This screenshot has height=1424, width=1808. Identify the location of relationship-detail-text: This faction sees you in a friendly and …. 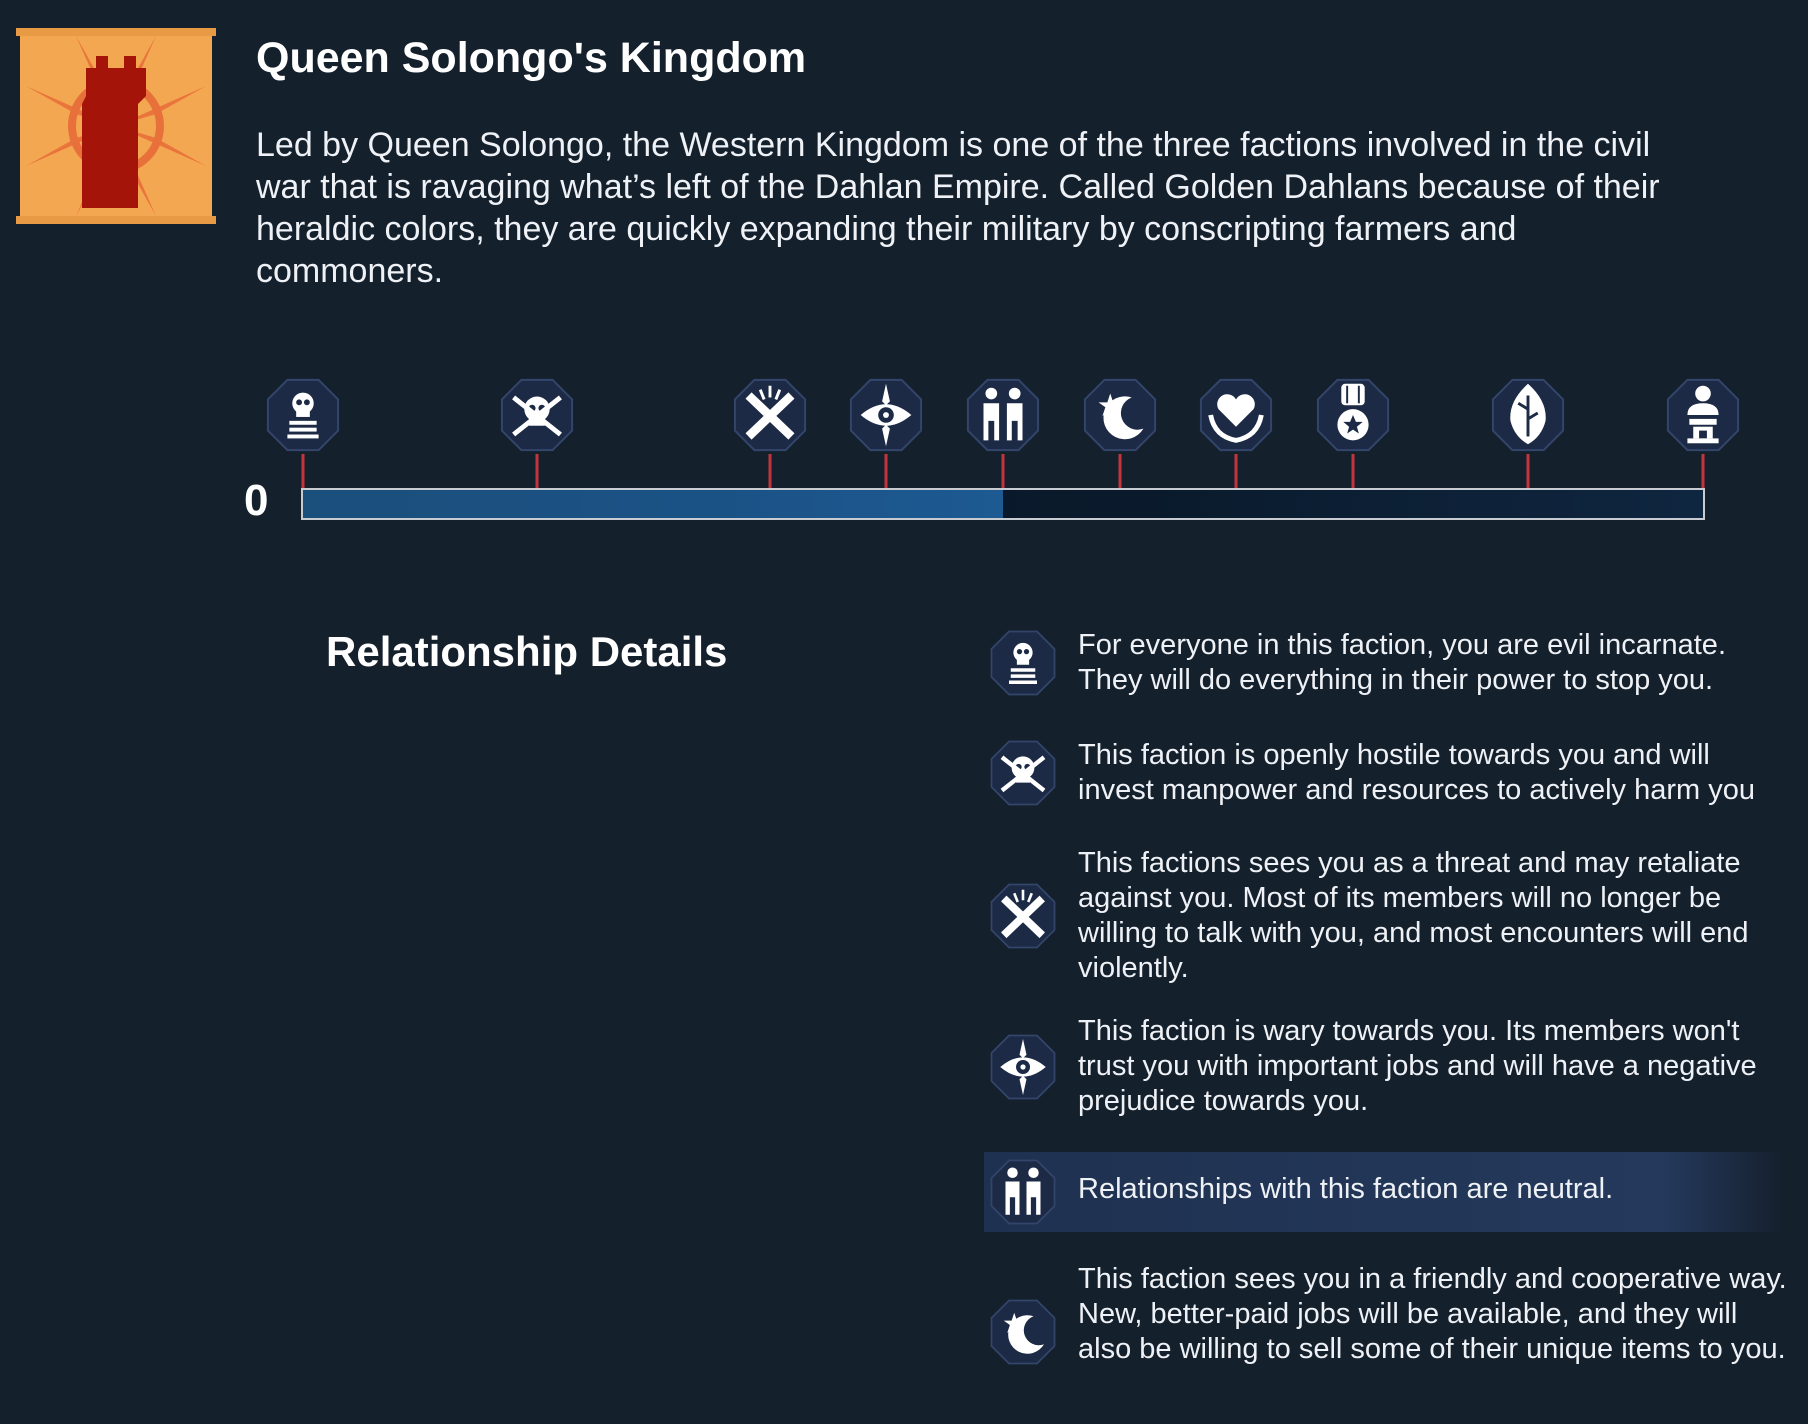
(1432, 1314).